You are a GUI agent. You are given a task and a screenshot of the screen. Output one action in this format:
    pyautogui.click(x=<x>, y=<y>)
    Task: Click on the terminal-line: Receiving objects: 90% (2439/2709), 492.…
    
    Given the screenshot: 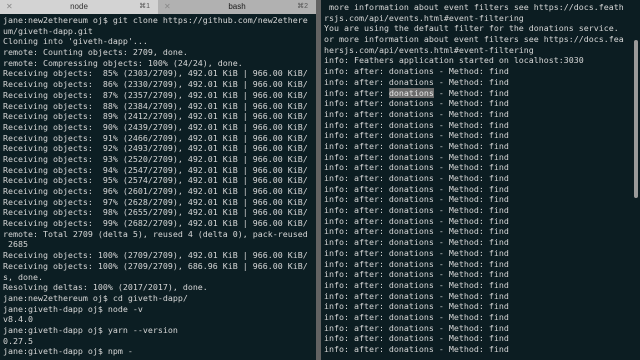 What is the action you would take?
    pyautogui.click(x=155, y=126)
    